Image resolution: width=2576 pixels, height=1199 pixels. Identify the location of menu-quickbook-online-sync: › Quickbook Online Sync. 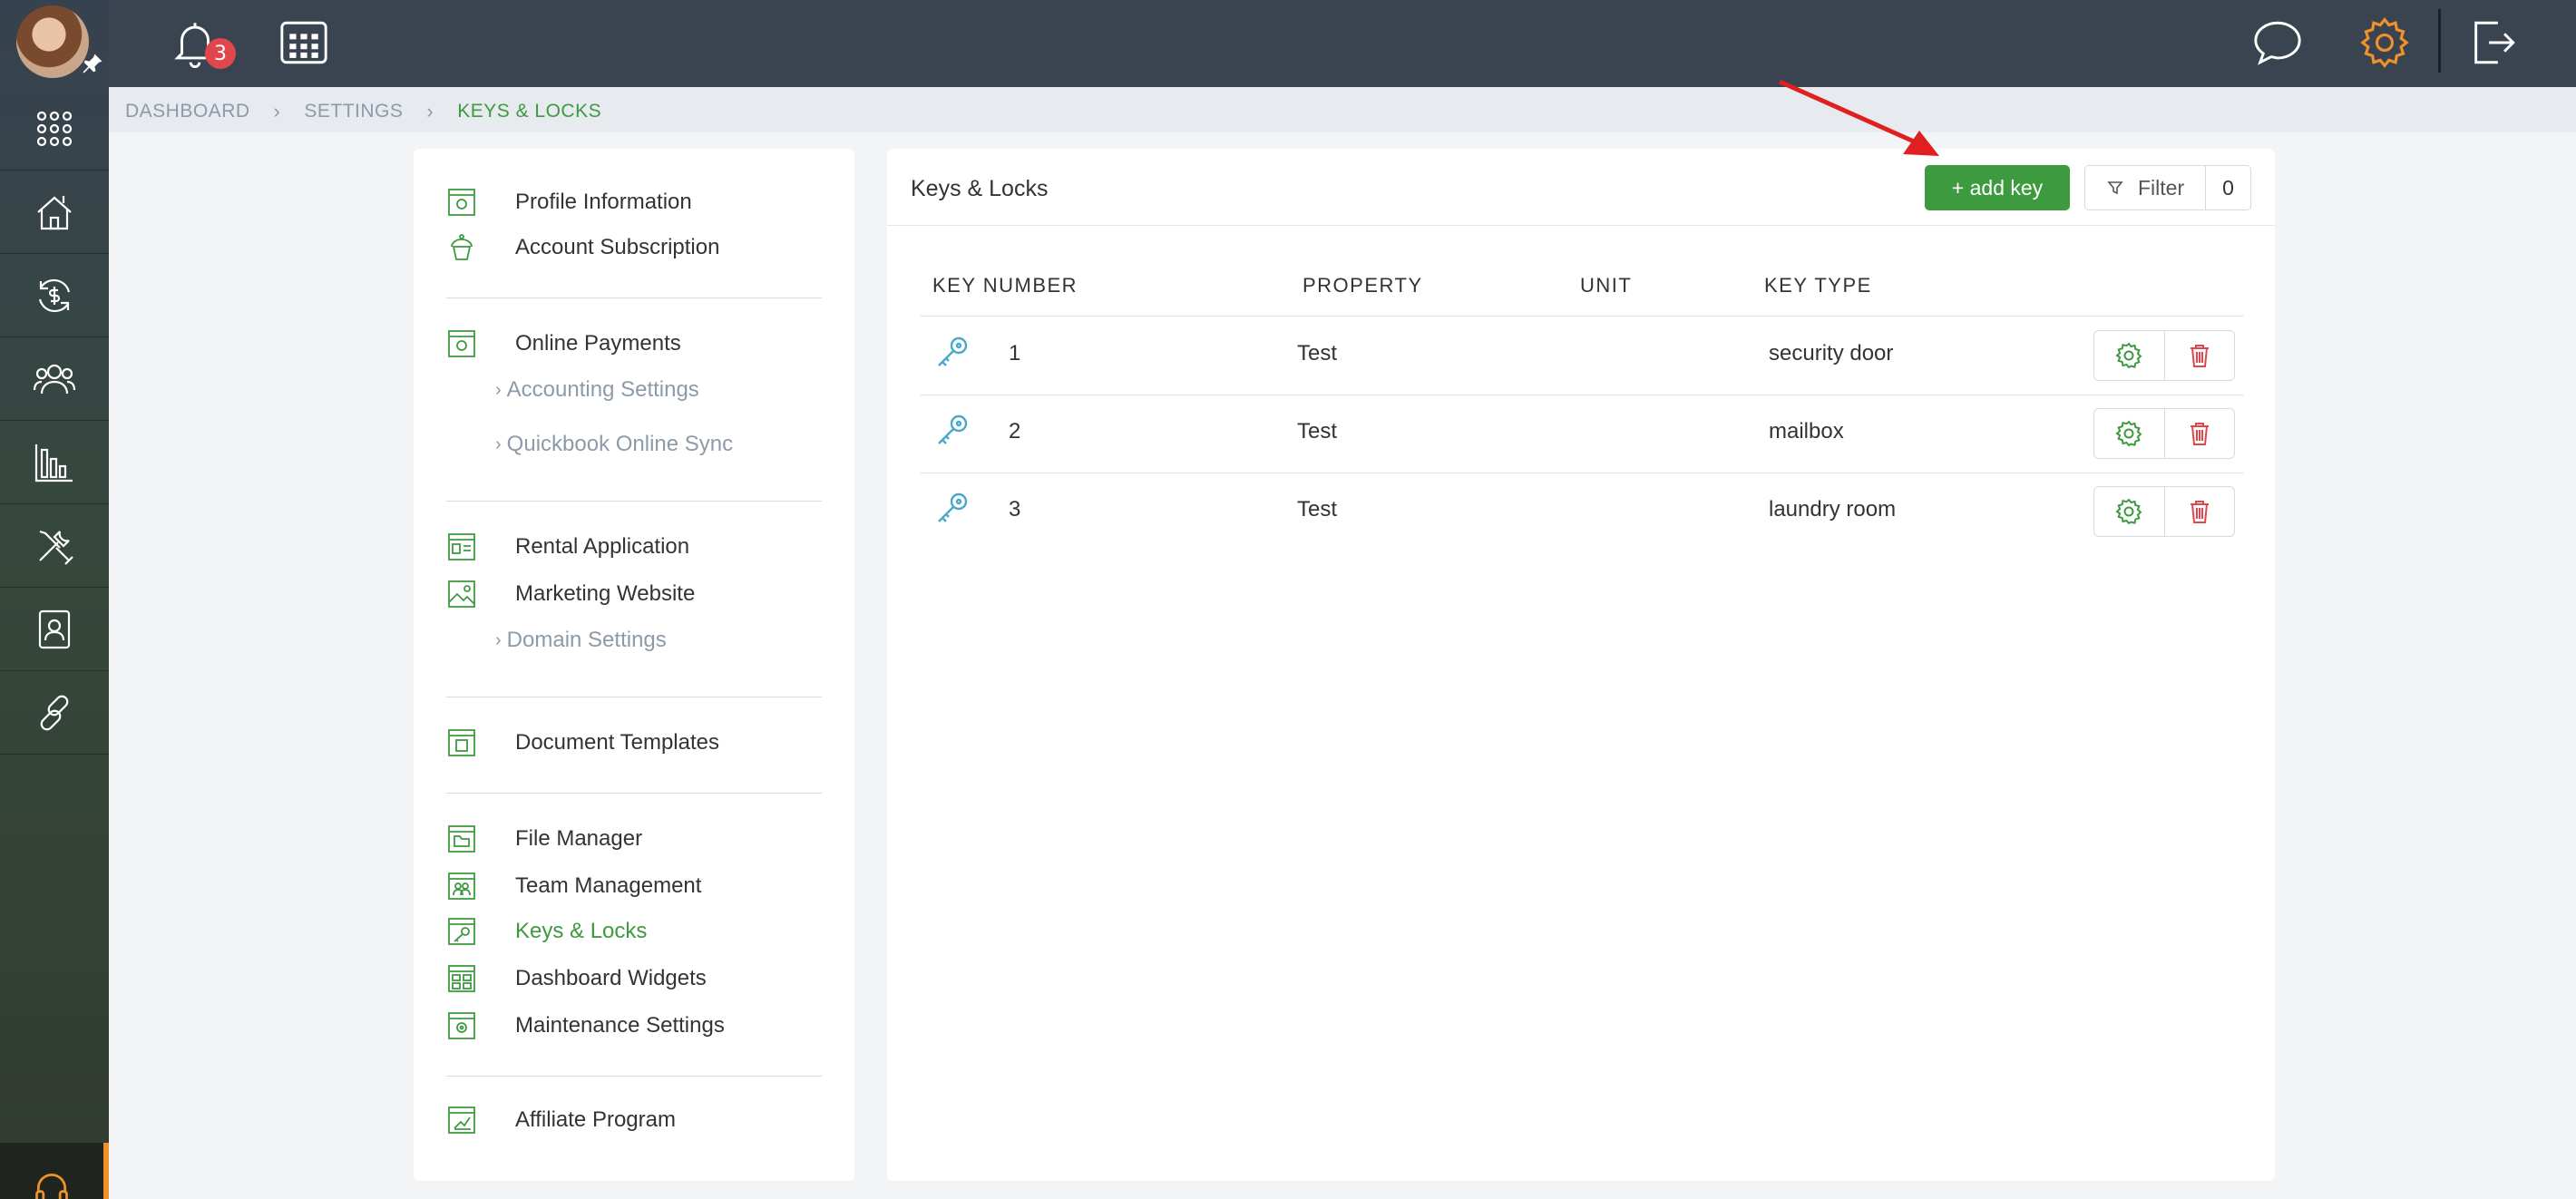
(614, 444).